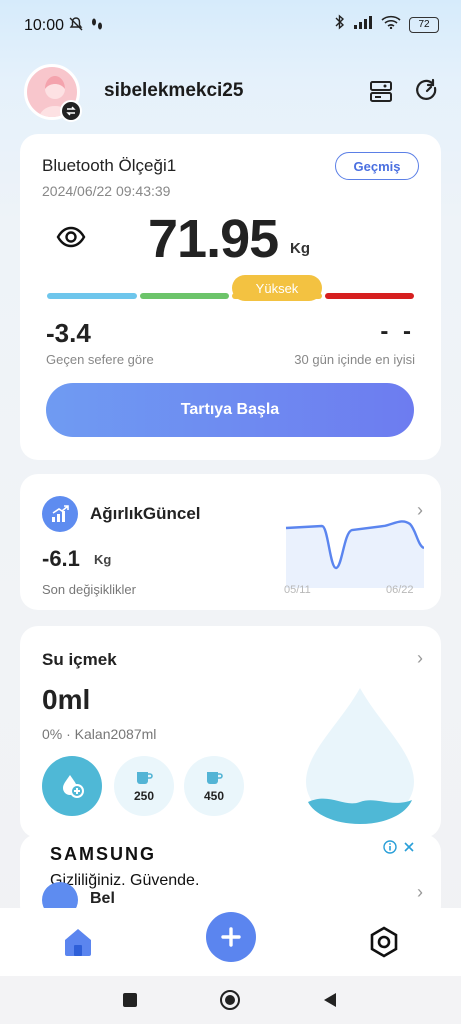 The image size is (461, 1024). I want to click on sync-icon, so click(427, 91).